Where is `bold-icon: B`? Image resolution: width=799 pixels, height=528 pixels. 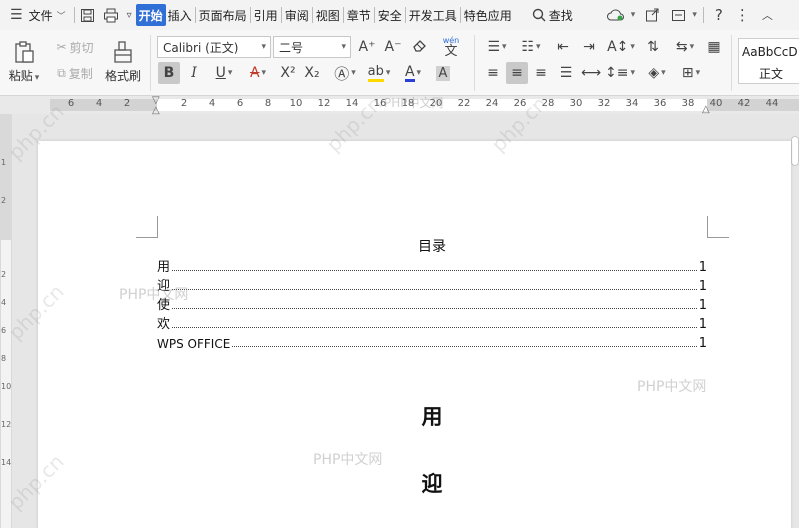 bold-icon: B is located at coordinates (169, 73).